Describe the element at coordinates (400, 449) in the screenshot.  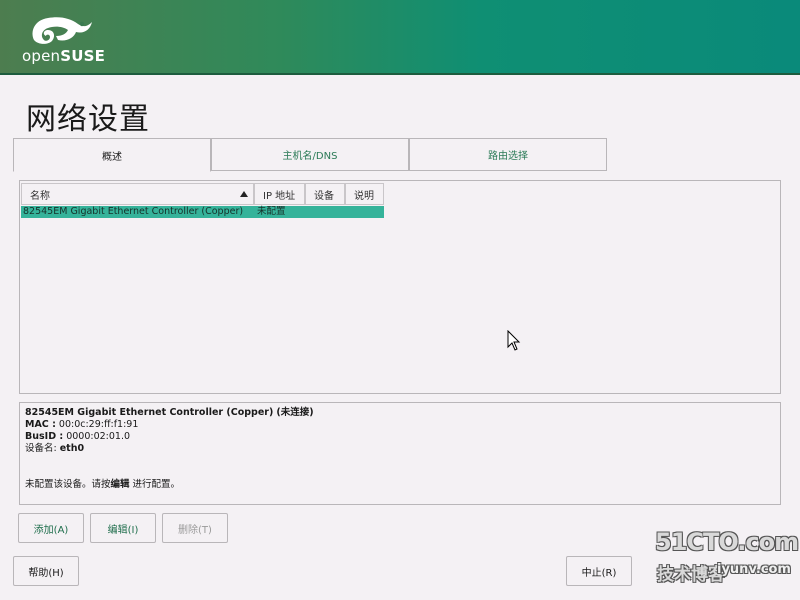
I see `device-name-line: 设备名: eth0` at that location.